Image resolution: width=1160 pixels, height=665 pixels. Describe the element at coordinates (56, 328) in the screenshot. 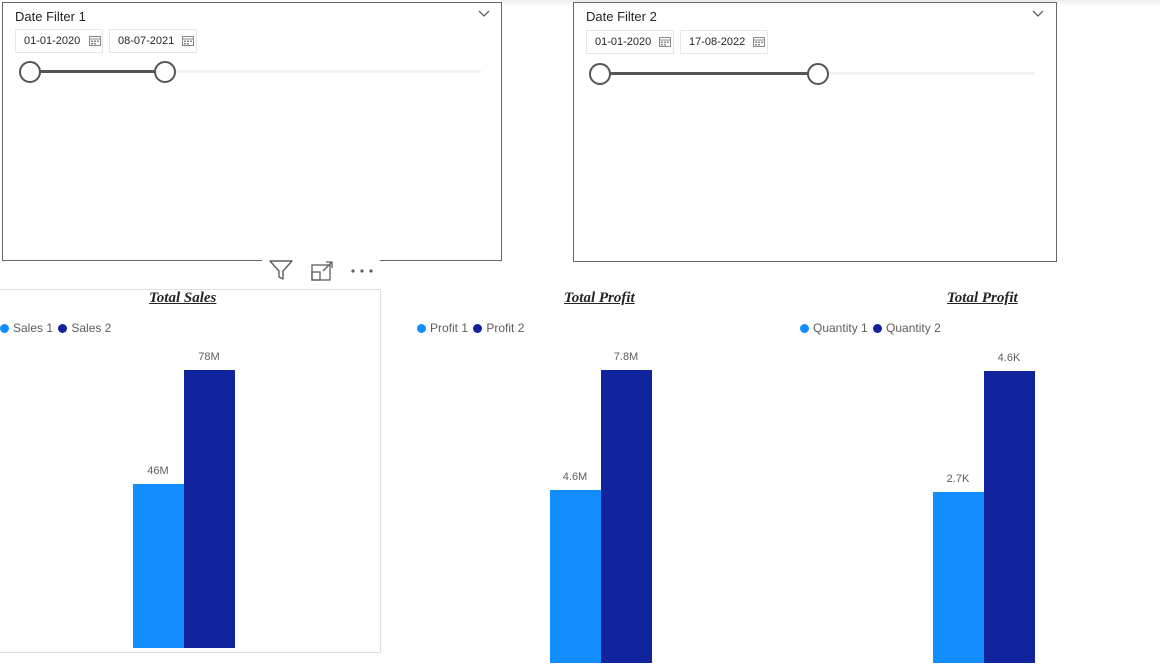

I see `legend-sales: Sales 1 Sales 2` at that location.